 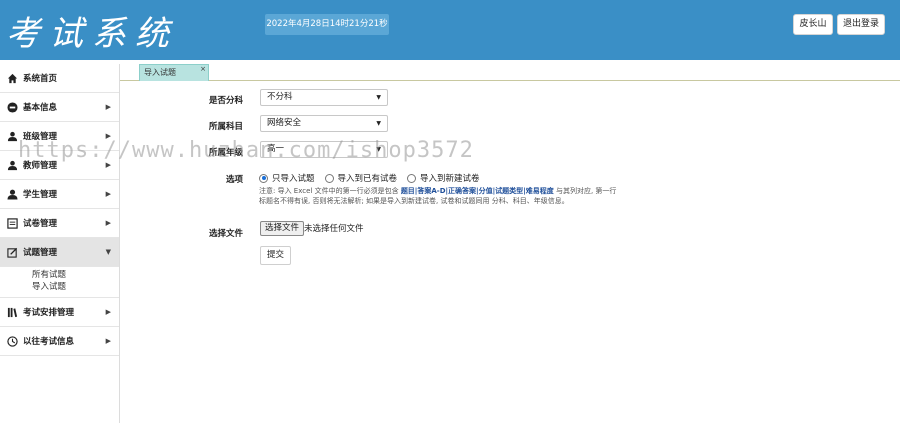 I want to click on tab-import-questions: 导入试题 ×, so click(x=174, y=72).